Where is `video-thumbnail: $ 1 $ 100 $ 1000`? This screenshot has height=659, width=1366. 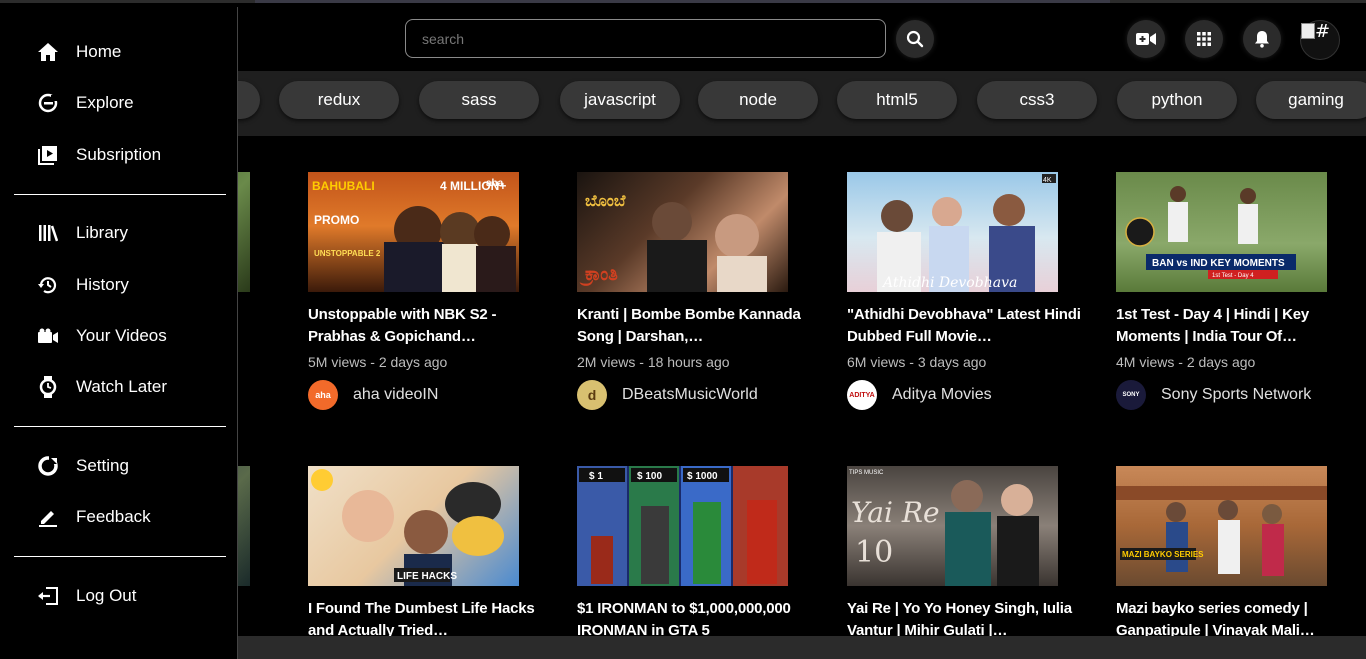
video-thumbnail: $ 1 $ 100 $ 1000 is located at coordinates (682, 526).